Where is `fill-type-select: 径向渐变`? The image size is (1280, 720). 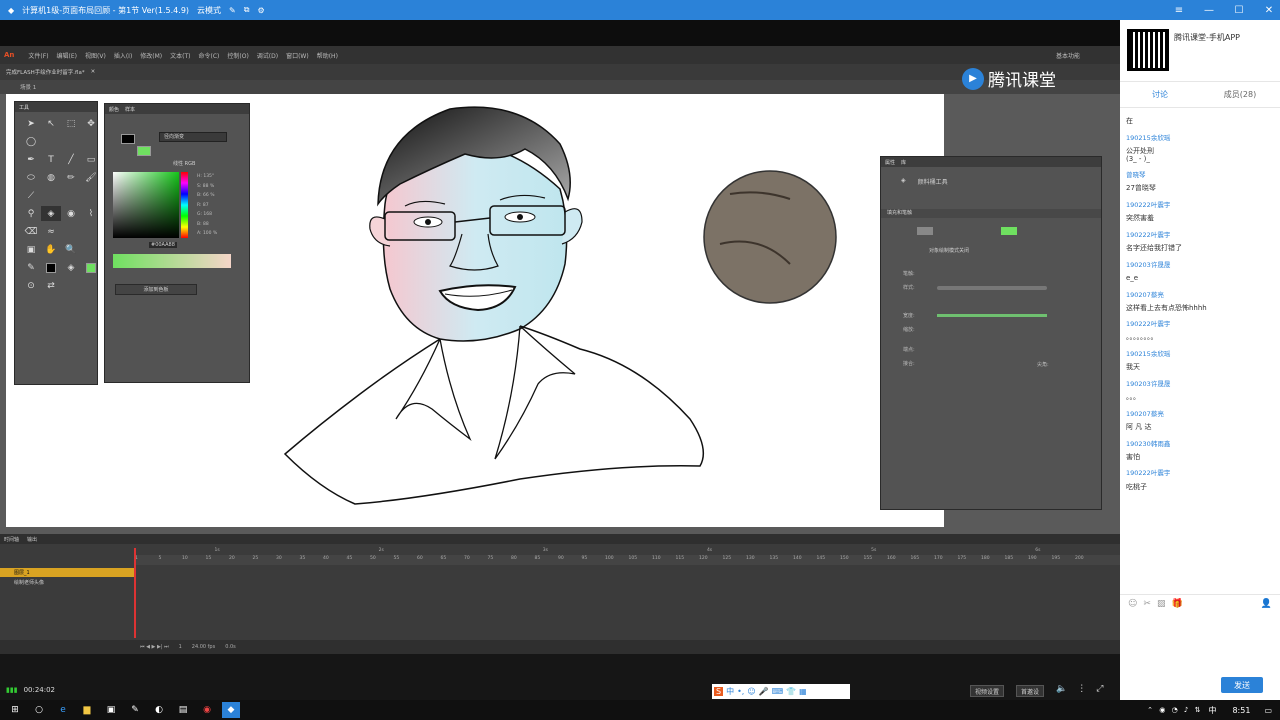 fill-type-select: 径向渐变 is located at coordinates (193, 137).